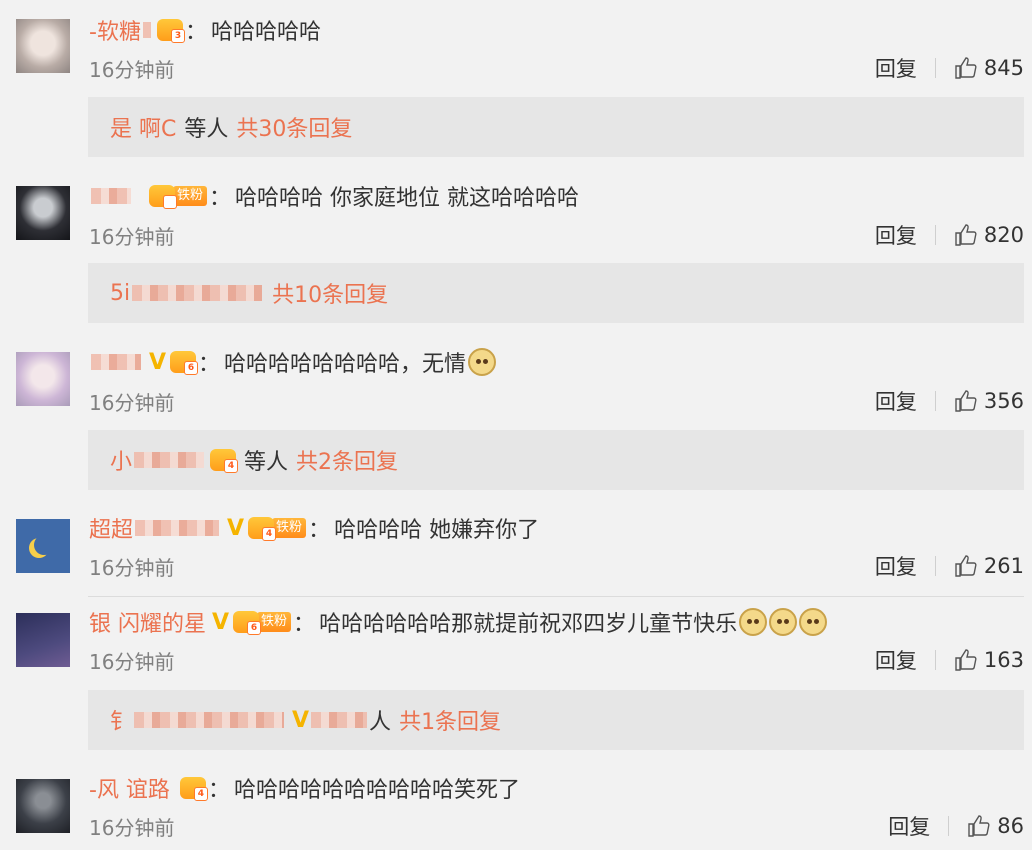  Describe the element at coordinates (1003, 660) in the screenshot. I see `like-count: 163` at that location.